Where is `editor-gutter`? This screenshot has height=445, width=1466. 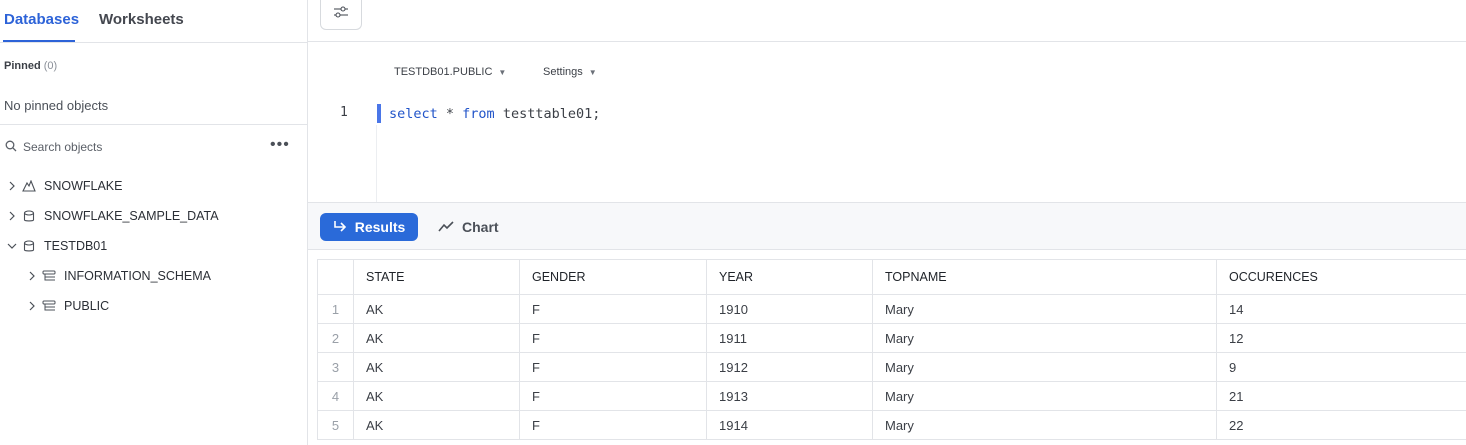
editor-gutter is located at coordinates (376, 163).